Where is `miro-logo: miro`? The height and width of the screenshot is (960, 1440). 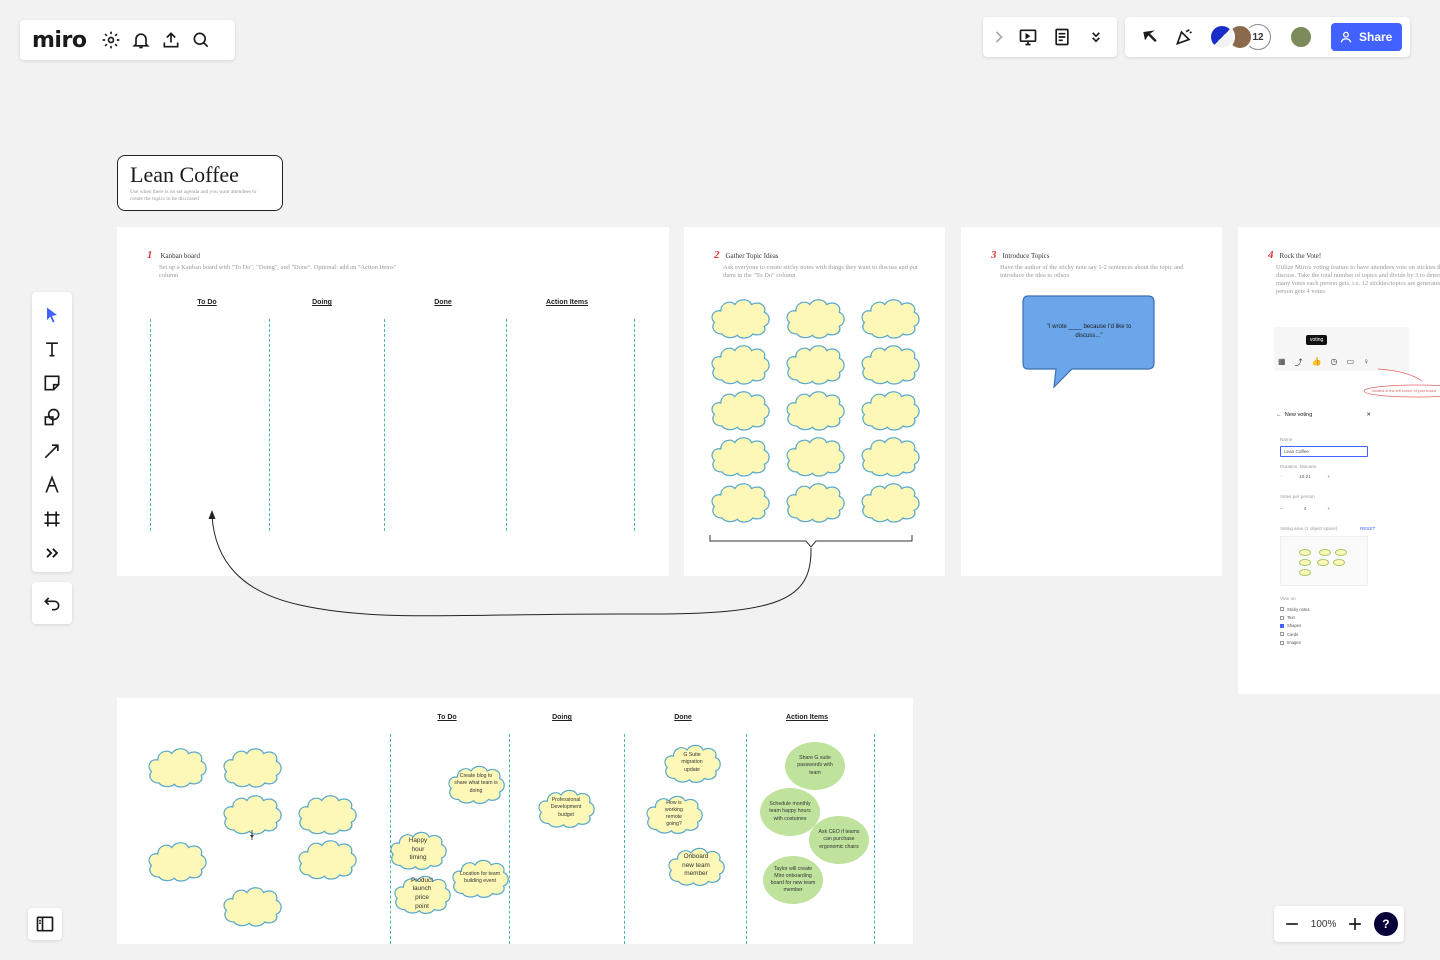 miro-logo: miro is located at coordinates (58, 40).